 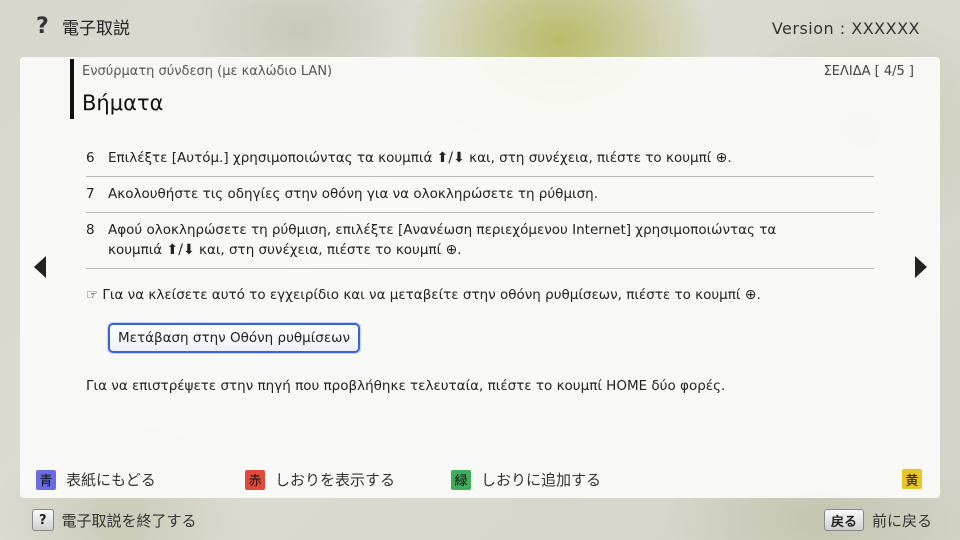 I want to click on blue-key-badge: 青, so click(x=46, y=479).